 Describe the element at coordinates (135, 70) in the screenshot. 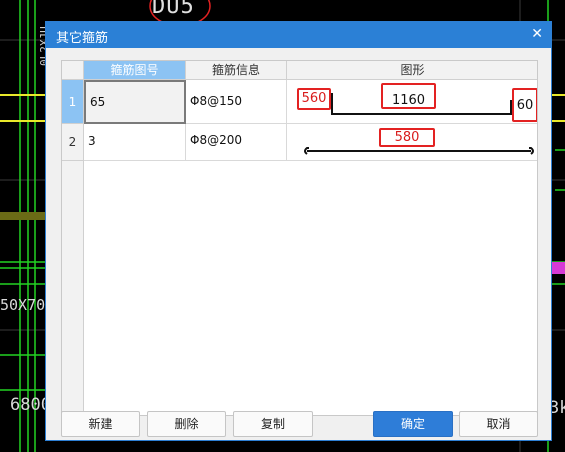

I see `column-header-code: 箍筋图号` at that location.